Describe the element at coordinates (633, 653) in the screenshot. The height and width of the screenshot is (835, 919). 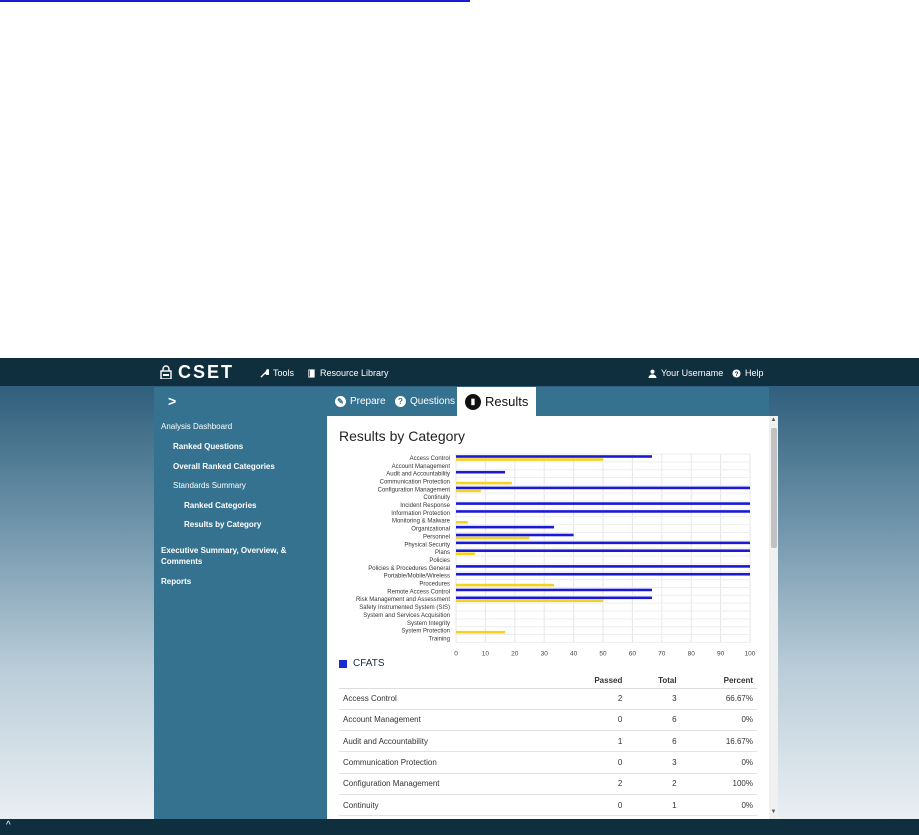
I see `x-tick-label: 60` at that location.